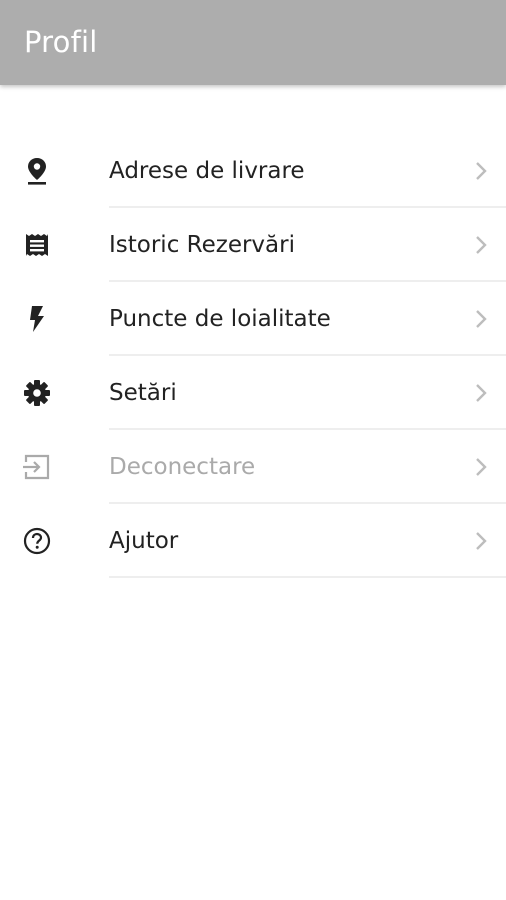 The height and width of the screenshot is (900, 506). I want to click on menu-item-settings: Setări, so click(253, 393).